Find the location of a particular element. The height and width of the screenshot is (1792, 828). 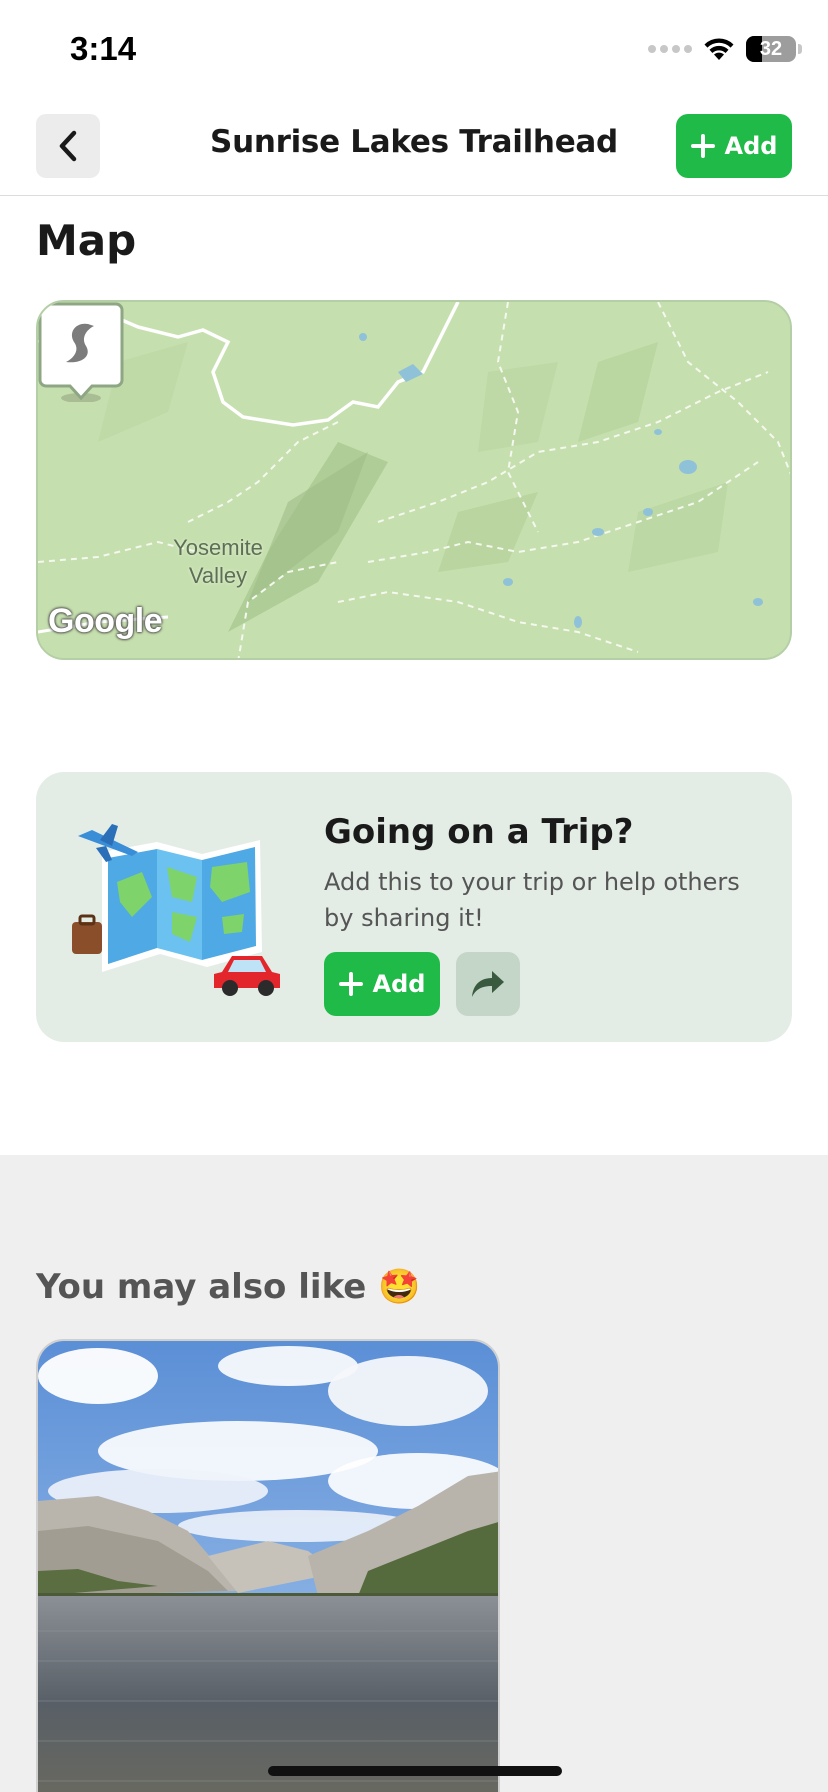

map-section-title: Map is located at coordinates (86, 240).